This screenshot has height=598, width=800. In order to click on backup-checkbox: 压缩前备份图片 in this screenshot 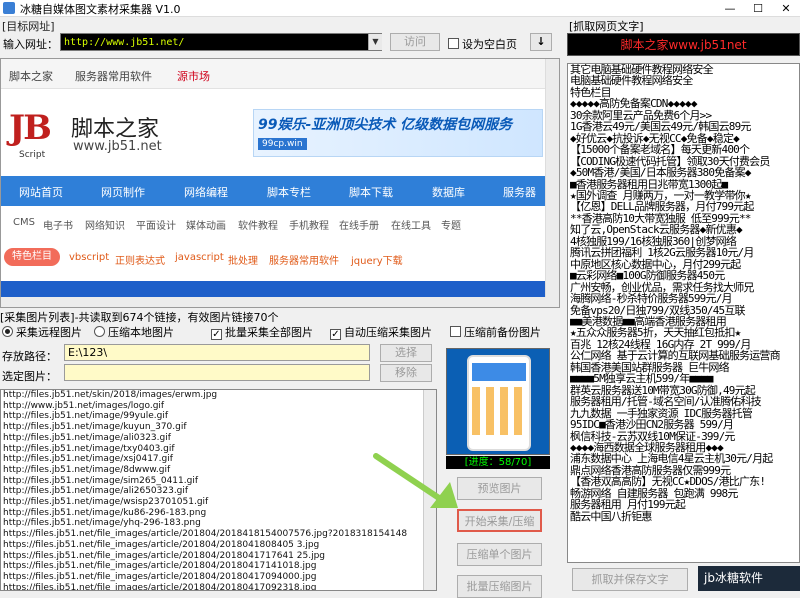, I will do `click(495, 332)`.